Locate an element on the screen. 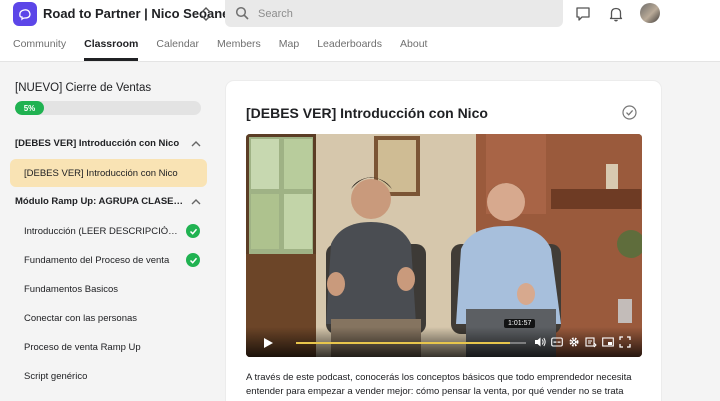 Image resolution: width=720 pixels, height=401 pixels. lesson-label: Fundamento del Proceso de venta is located at coordinates (97, 260).